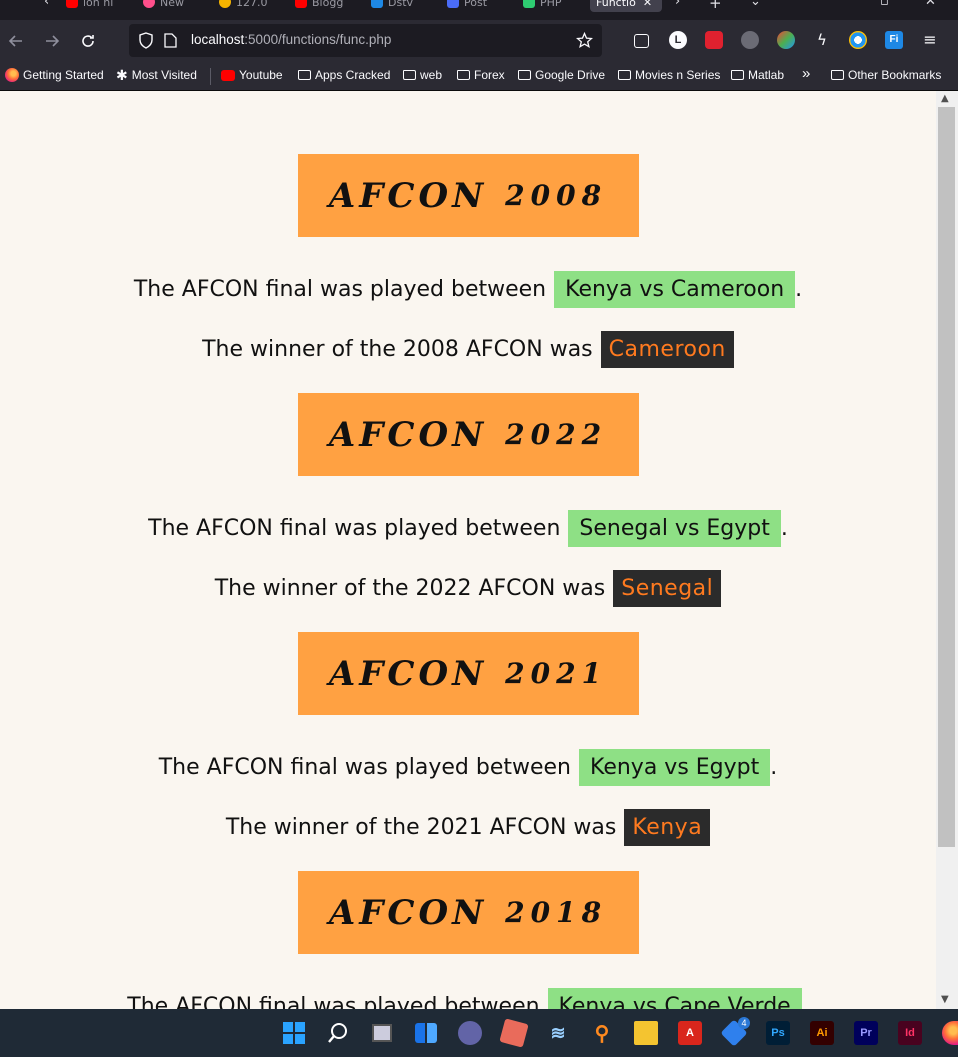 The image size is (958, 1057). I want to click on bookmark-movies-n-series: Movies n Series, so click(669, 75).